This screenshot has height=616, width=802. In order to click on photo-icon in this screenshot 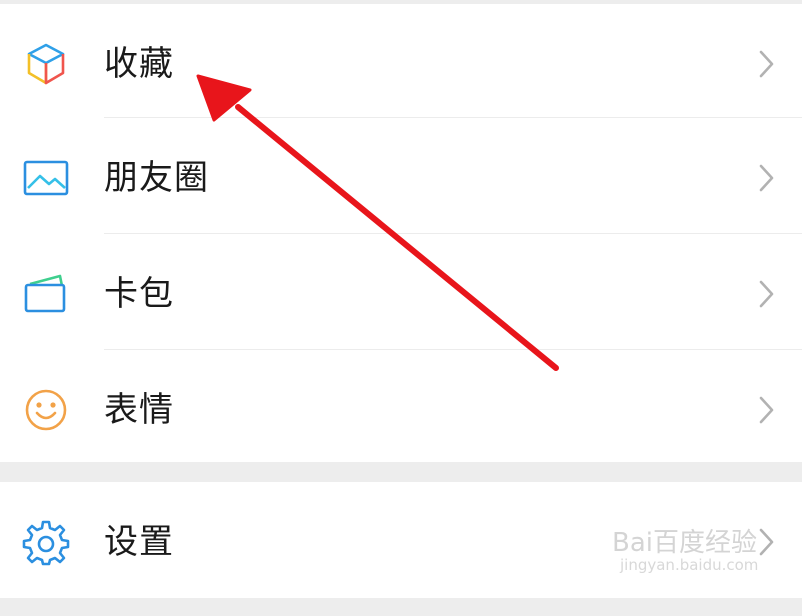, I will do `click(46, 178)`.